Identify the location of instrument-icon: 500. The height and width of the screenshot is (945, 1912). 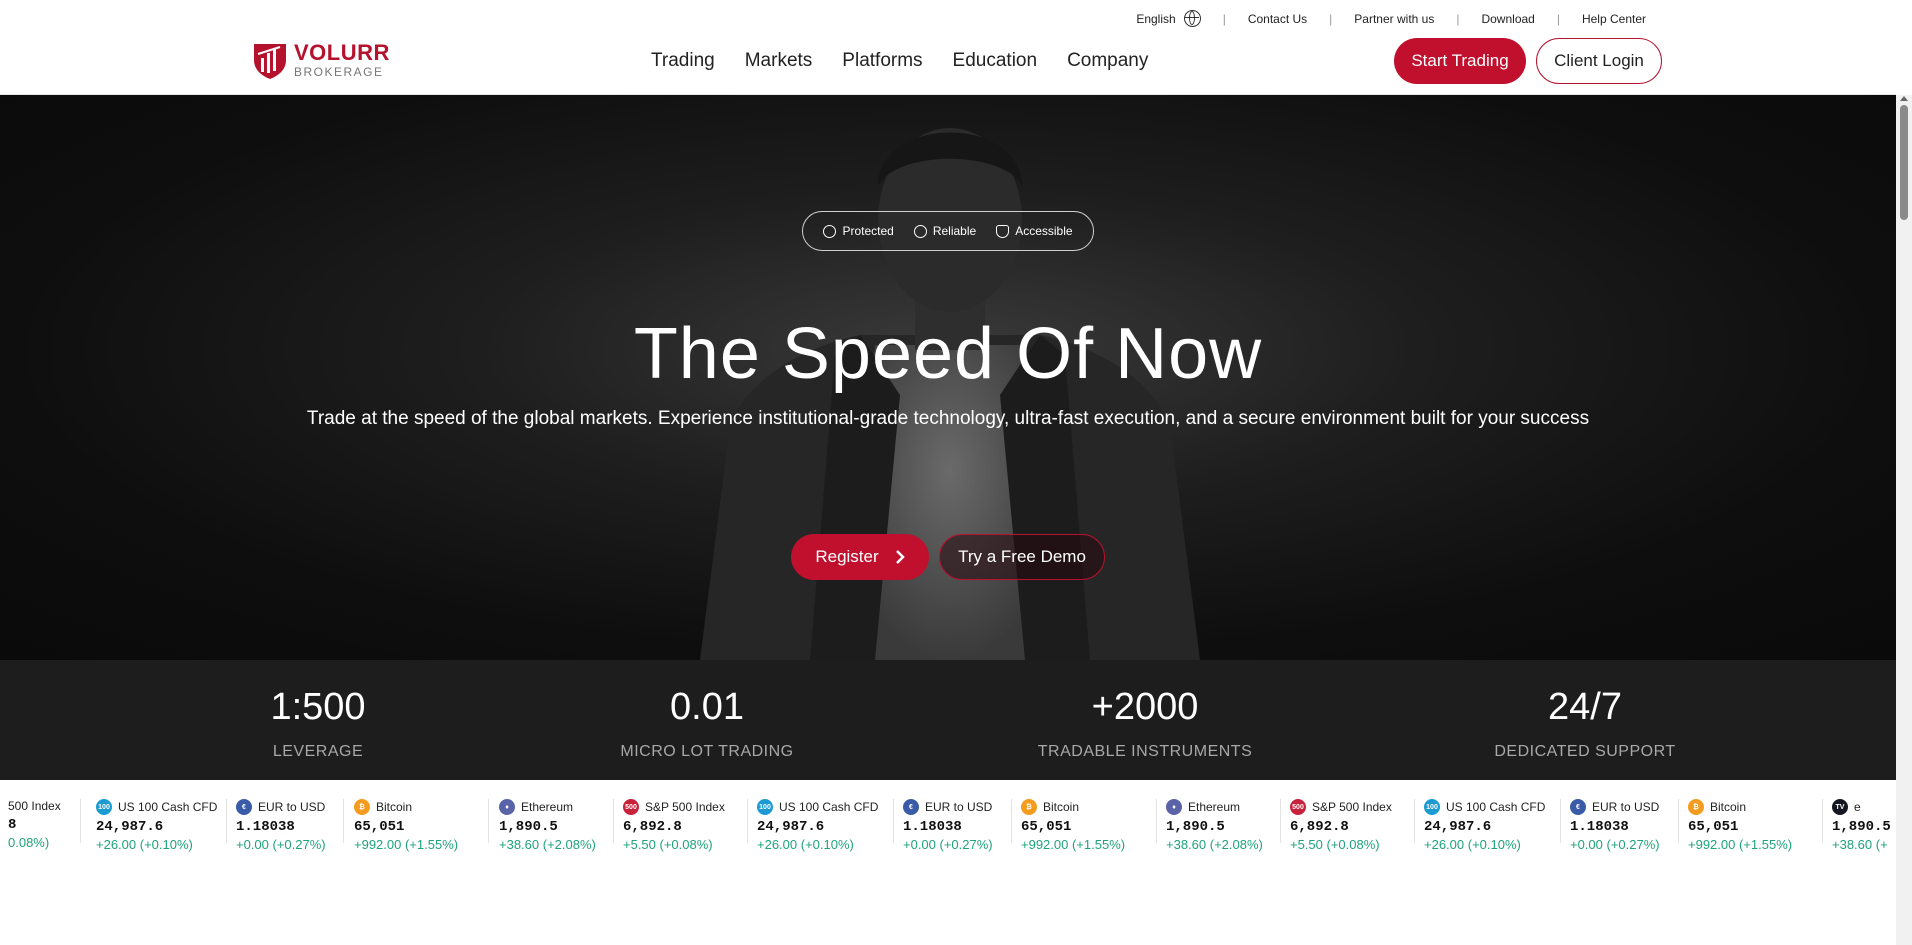
(1298, 807).